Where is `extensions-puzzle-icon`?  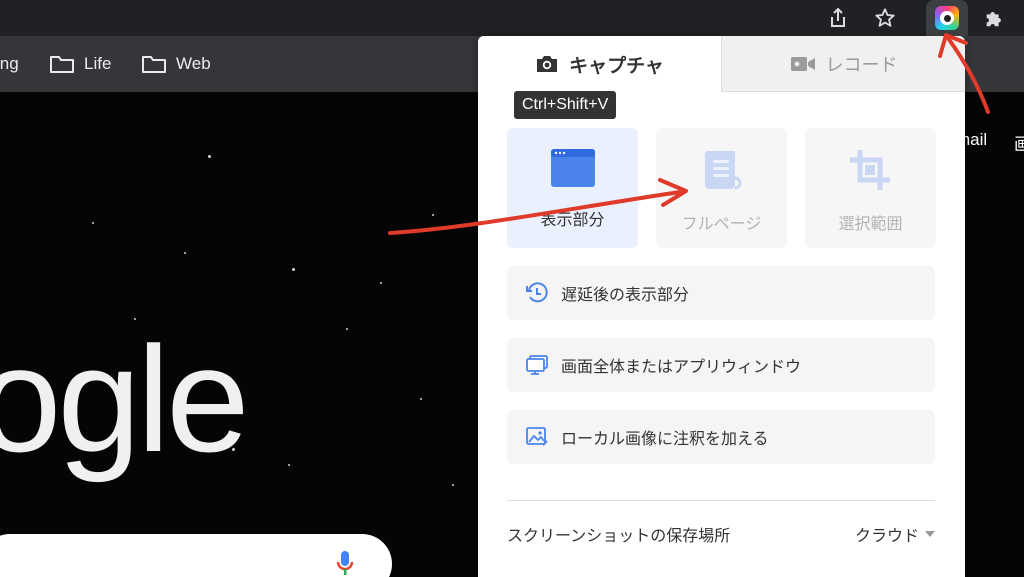
extensions-puzzle-icon is located at coordinates (994, 18).